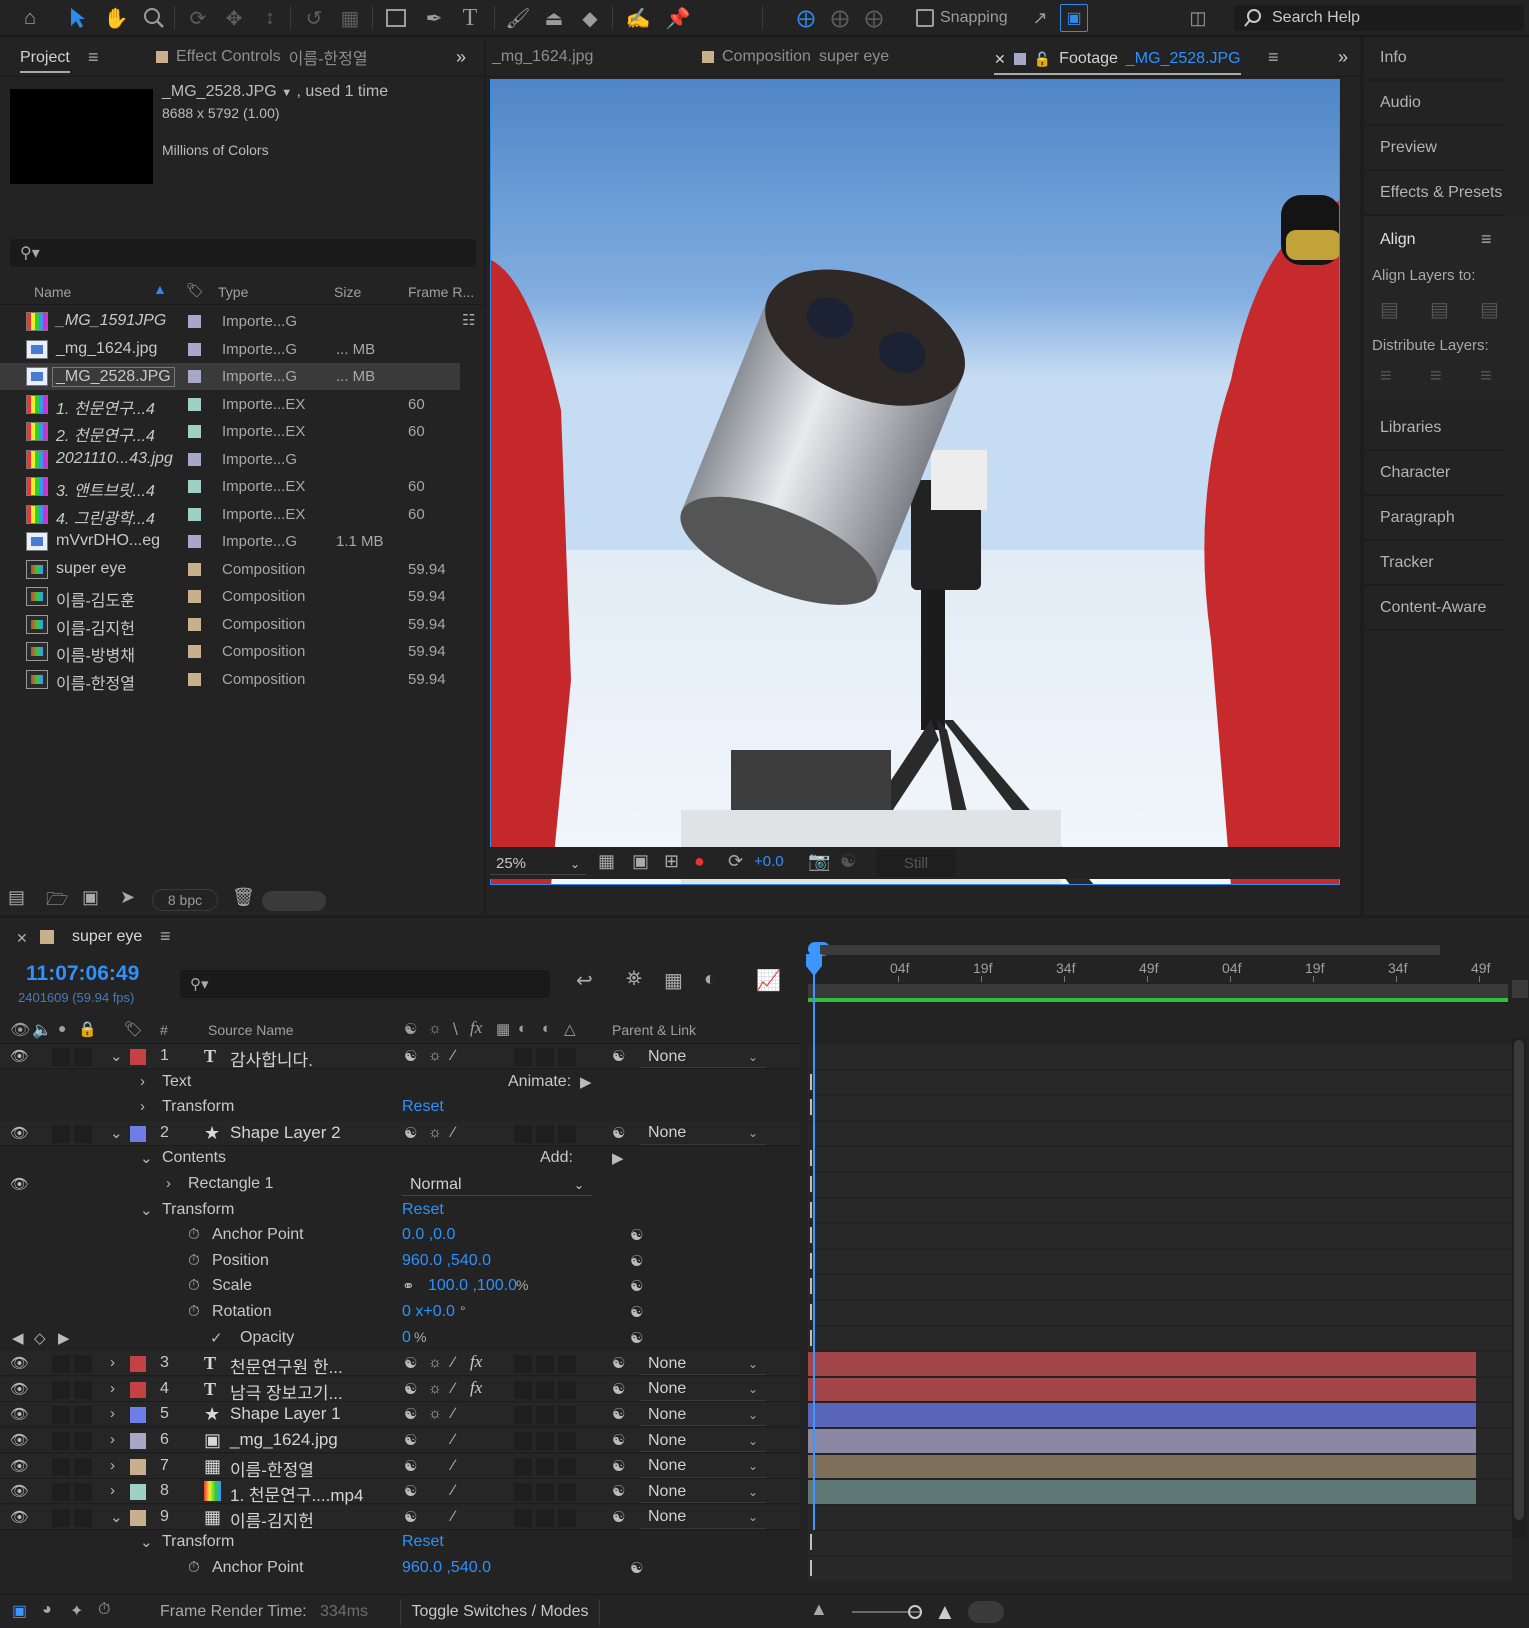  Describe the element at coordinates (22, 938) in the screenshot. I see `close-icon: ✕` at that location.